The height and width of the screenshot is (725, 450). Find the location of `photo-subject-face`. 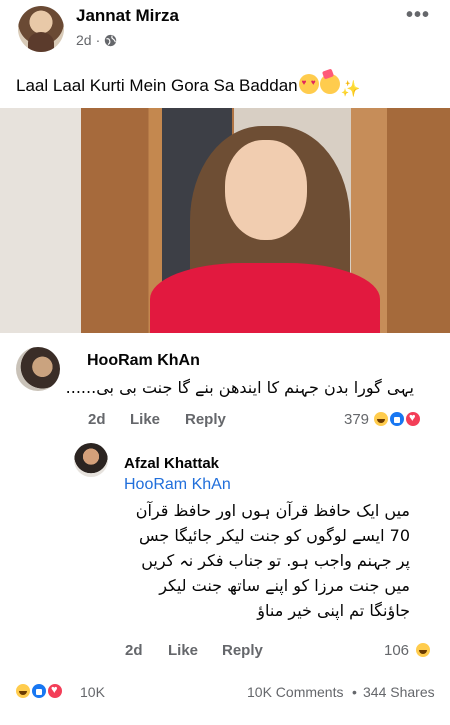

photo-subject-face is located at coordinates (266, 190).